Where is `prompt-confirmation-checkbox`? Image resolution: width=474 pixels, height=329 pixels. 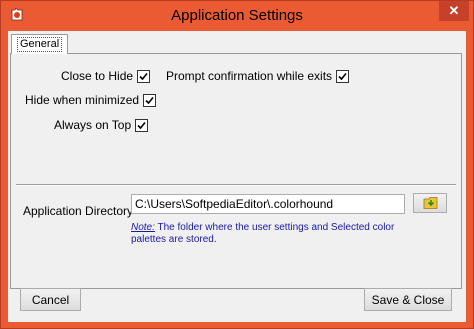 prompt-confirmation-checkbox is located at coordinates (343, 76).